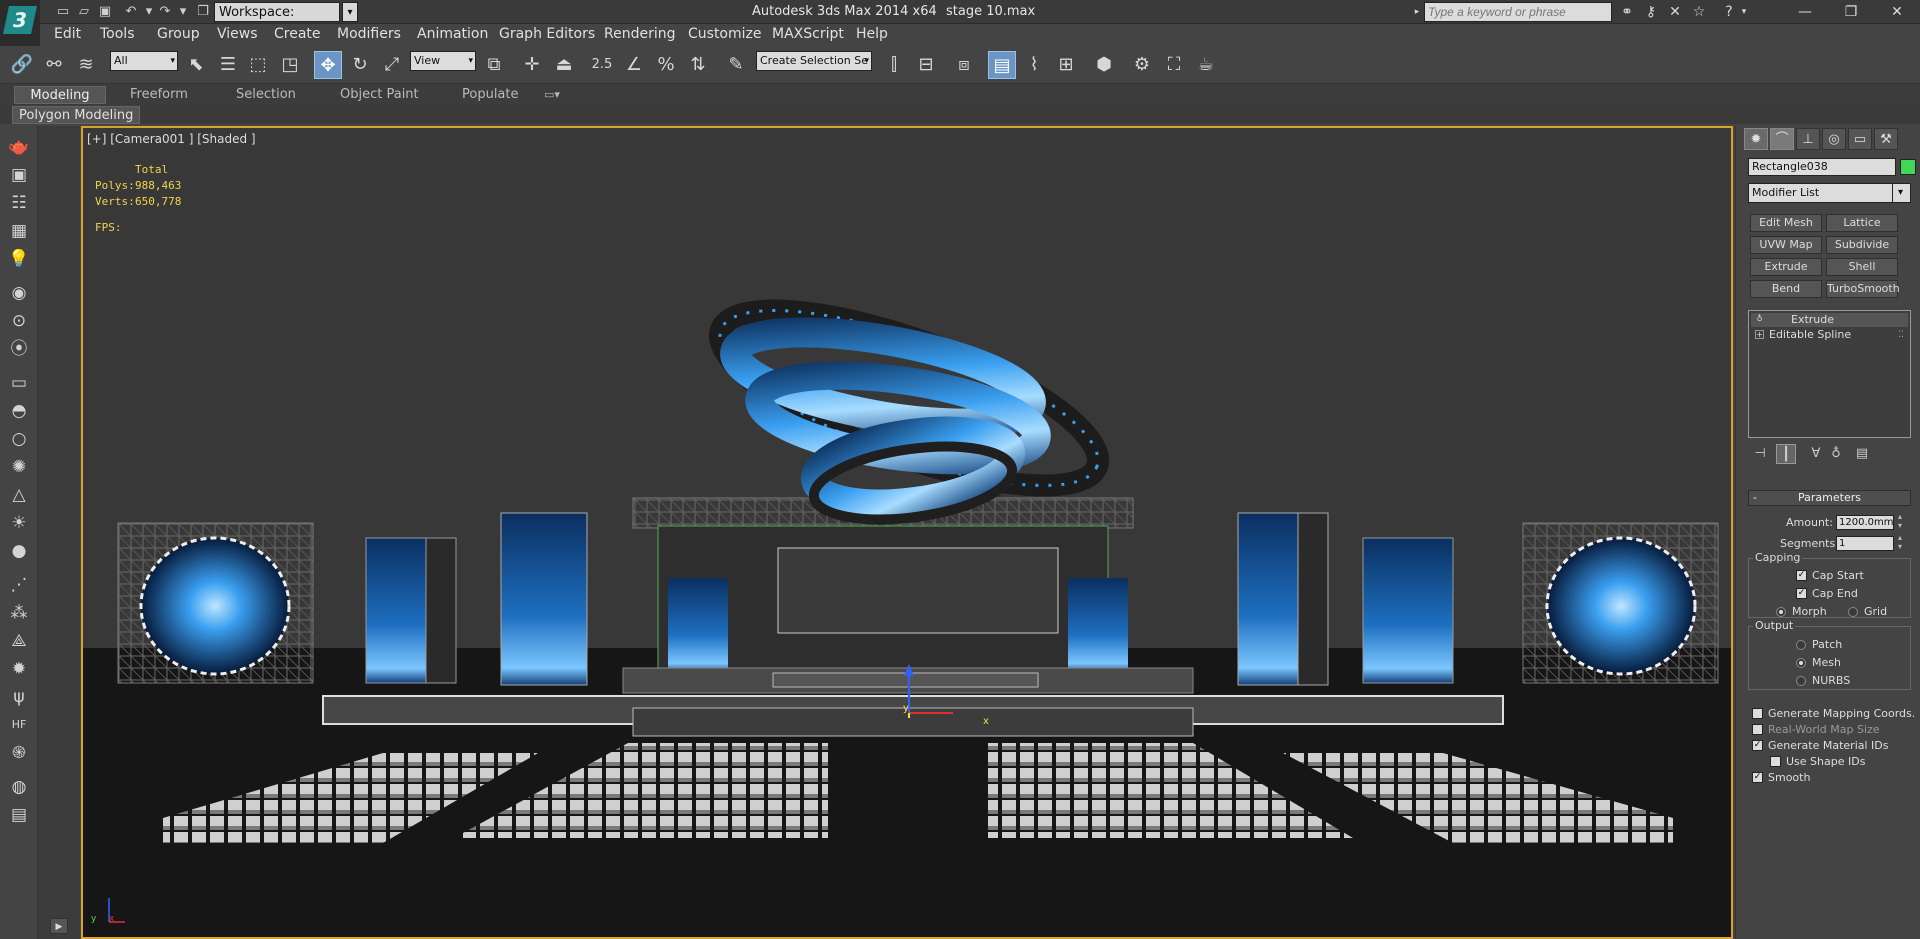 The height and width of the screenshot is (939, 1920). I want to click on hair-fur-icon: HF, so click(19, 725).